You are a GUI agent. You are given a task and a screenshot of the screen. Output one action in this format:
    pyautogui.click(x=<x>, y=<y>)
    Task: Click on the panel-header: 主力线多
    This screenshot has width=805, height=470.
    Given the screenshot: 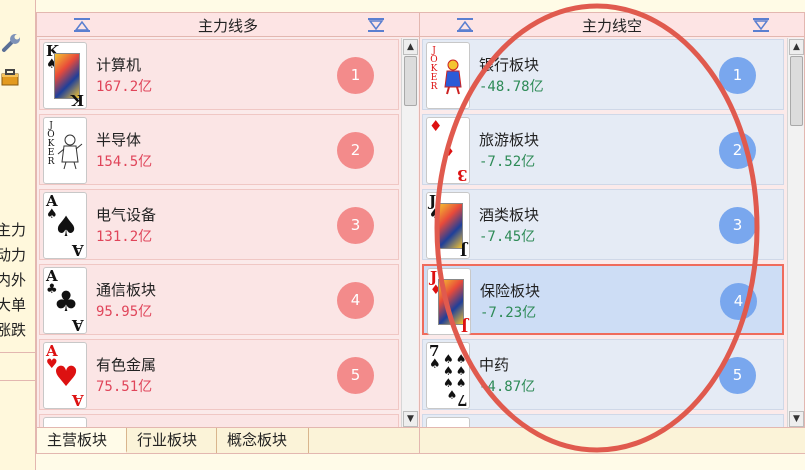 What is the action you would take?
    pyautogui.click(x=228, y=25)
    